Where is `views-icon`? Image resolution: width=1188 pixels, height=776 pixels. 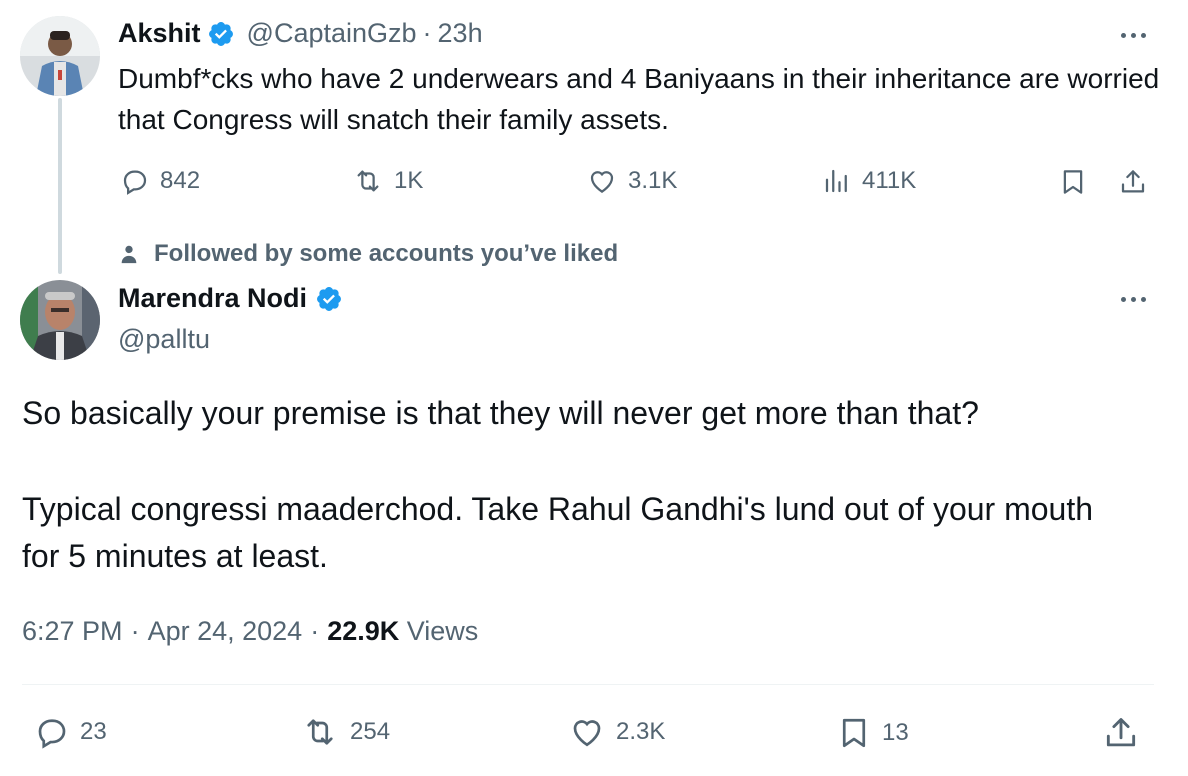 views-icon is located at coordinates (836, 181).